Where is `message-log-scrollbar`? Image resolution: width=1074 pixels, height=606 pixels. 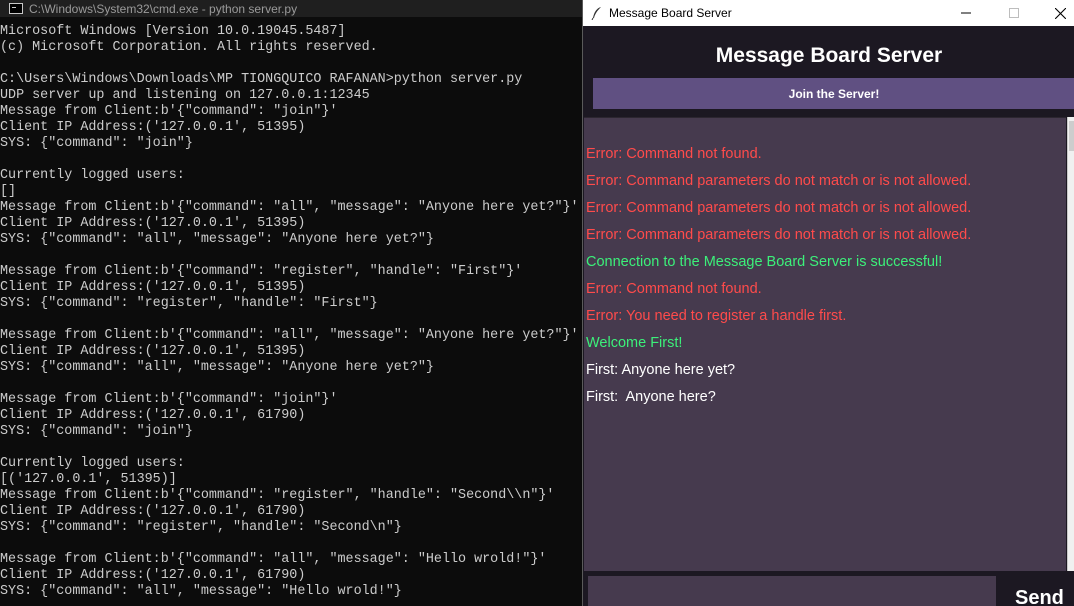 message-log-scrollbar is located at coordinates (1070, 344).